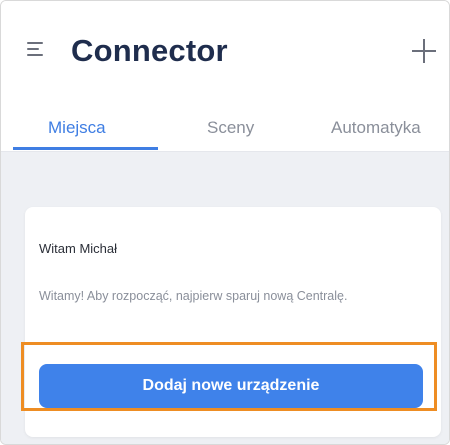 This screenshot has height=445, width=450. Describe the element at coordinates (149, 50) in the screenshot. I see `app-title: Connector` at that location.